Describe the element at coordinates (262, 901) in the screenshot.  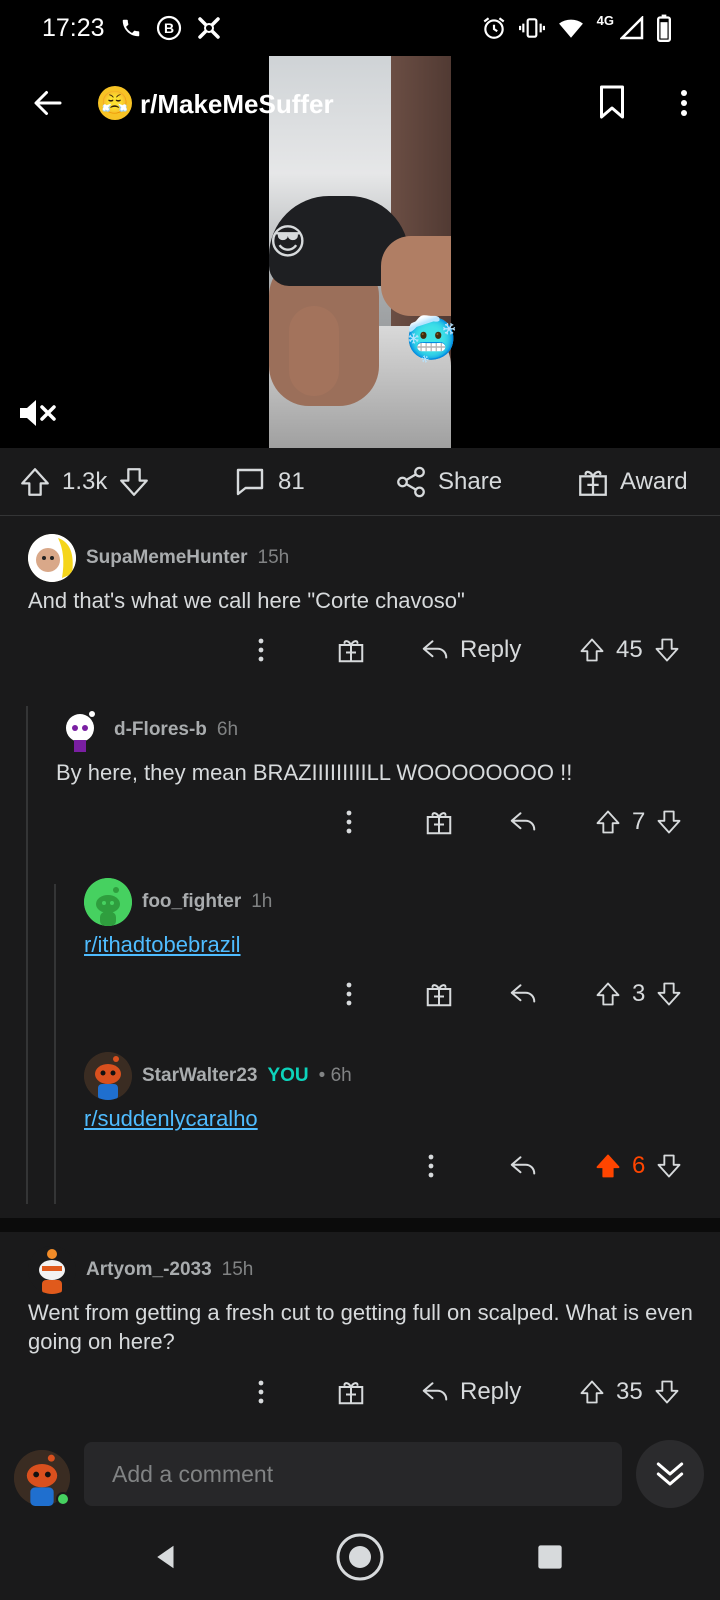
I see `comment-time: 1h` at that location.